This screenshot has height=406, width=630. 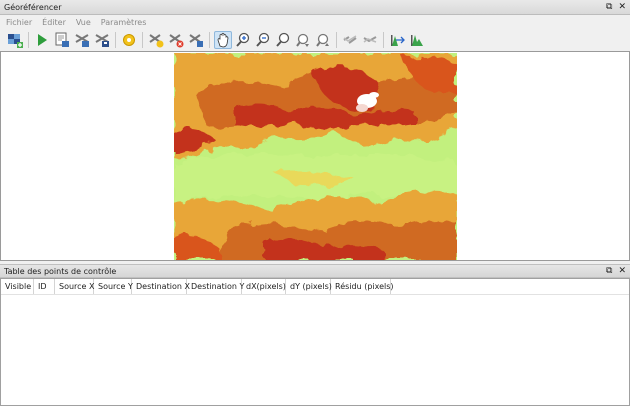 What do you see at coordinates (75, 286) in the screenshot?
I see `col-source-x: Source X` at bounding box center [75, 286].